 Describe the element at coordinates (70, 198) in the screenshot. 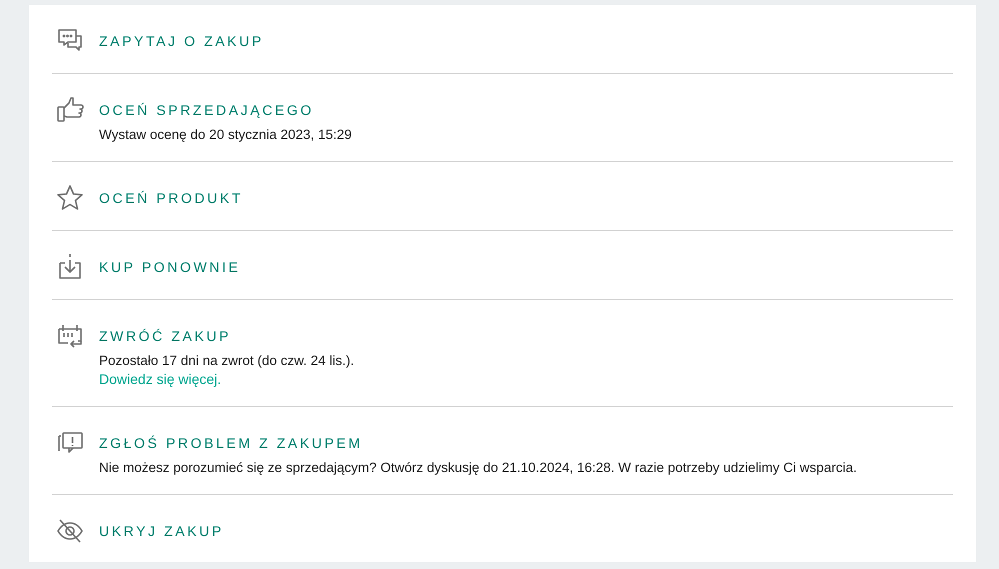

I see `star-icon` at that location.